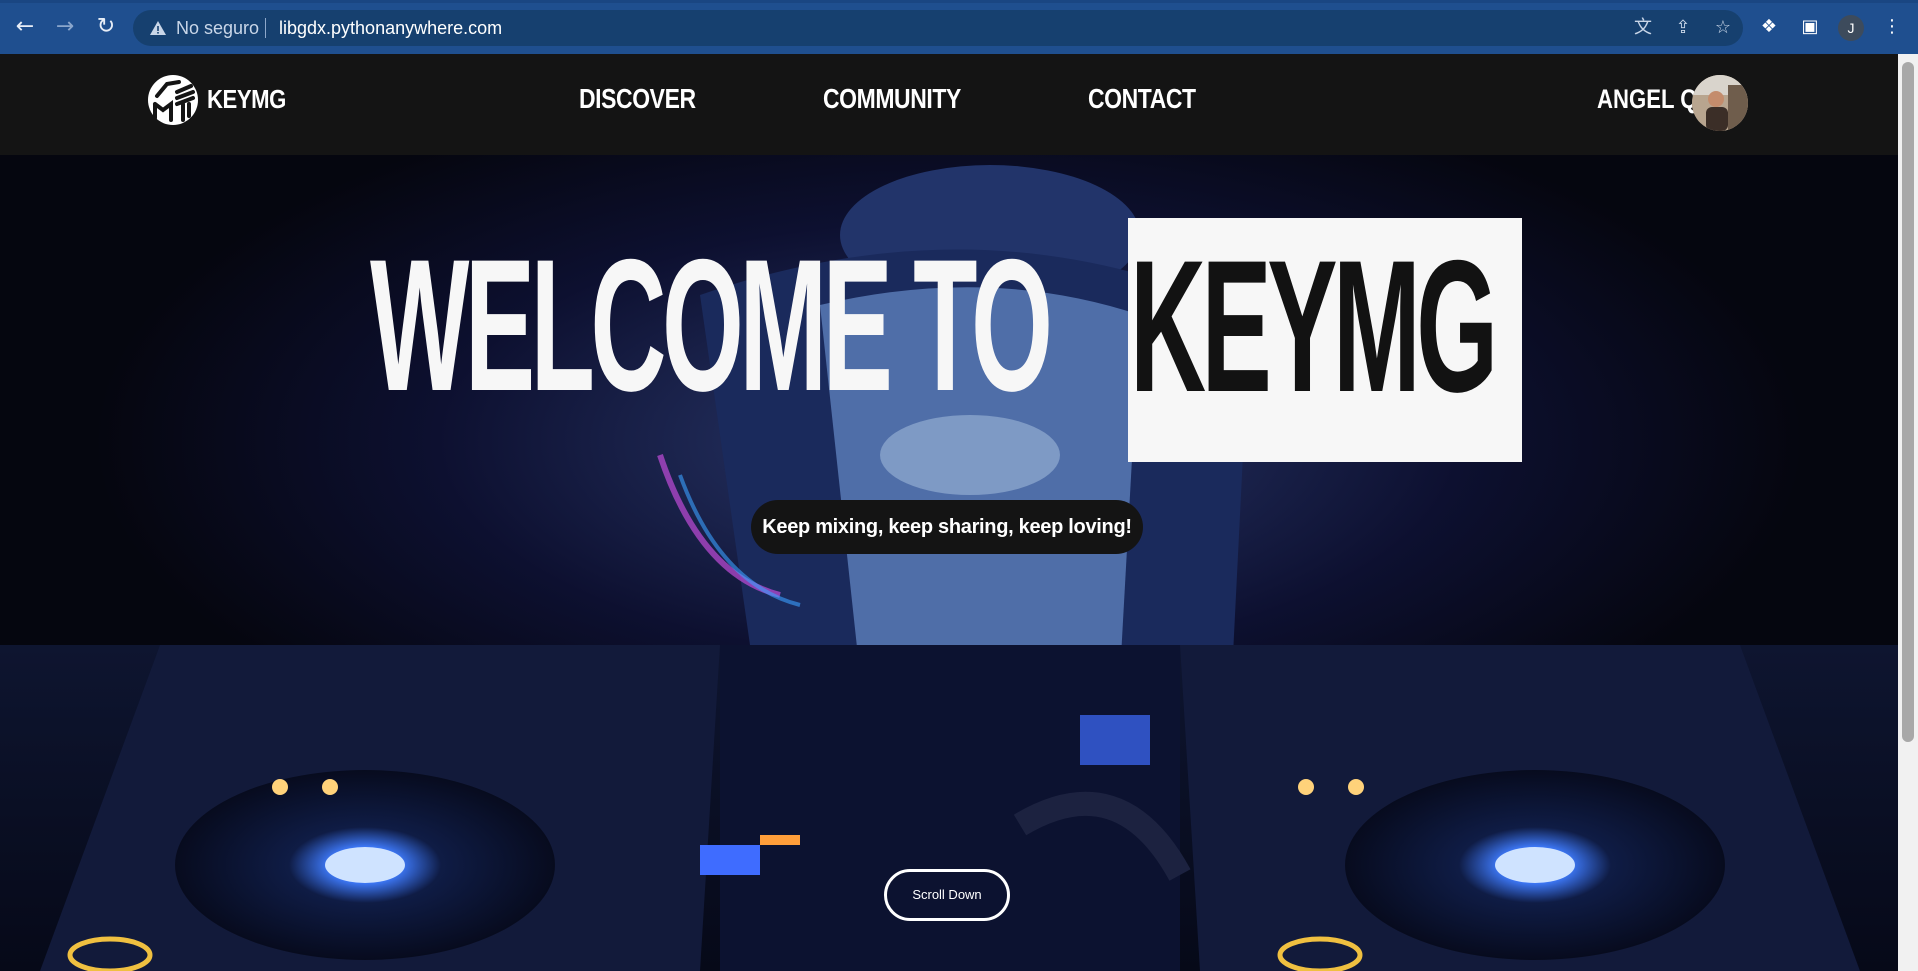  What do you see at coordinates (1908, 402) in the screenshot?
I see `scrollbar-thumb` at bounding box center [1908, 402].